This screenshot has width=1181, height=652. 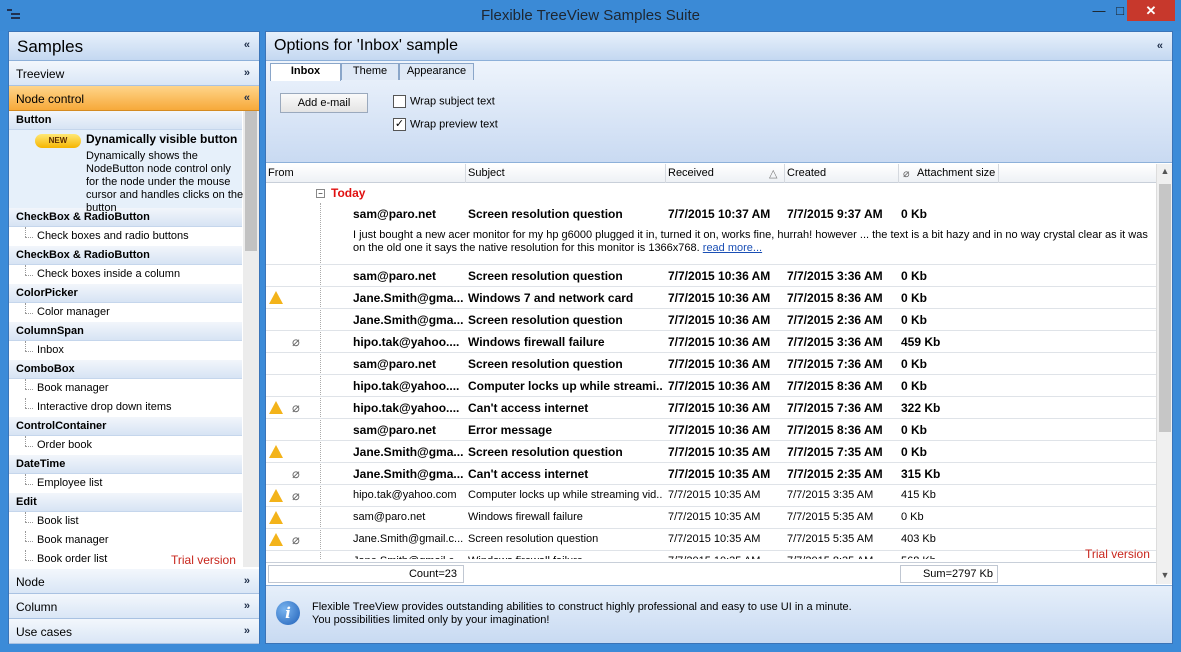 What do you see at coordinates (125, 236) in the screenshot?
I see `tree-leaf: Check boxes and radio buttons` at bounding box center [125, 236].